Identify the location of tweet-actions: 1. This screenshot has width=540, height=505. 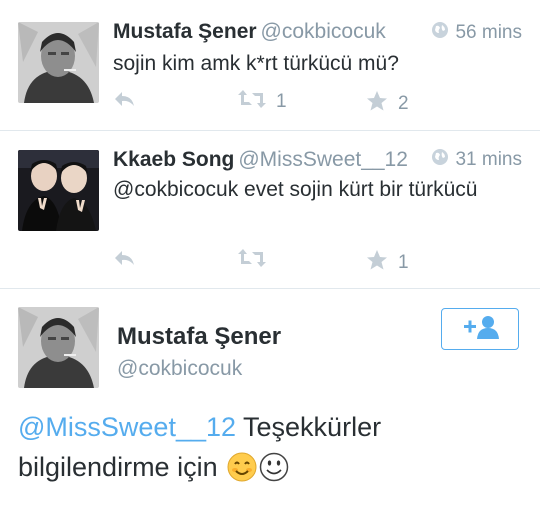
(263, 261).